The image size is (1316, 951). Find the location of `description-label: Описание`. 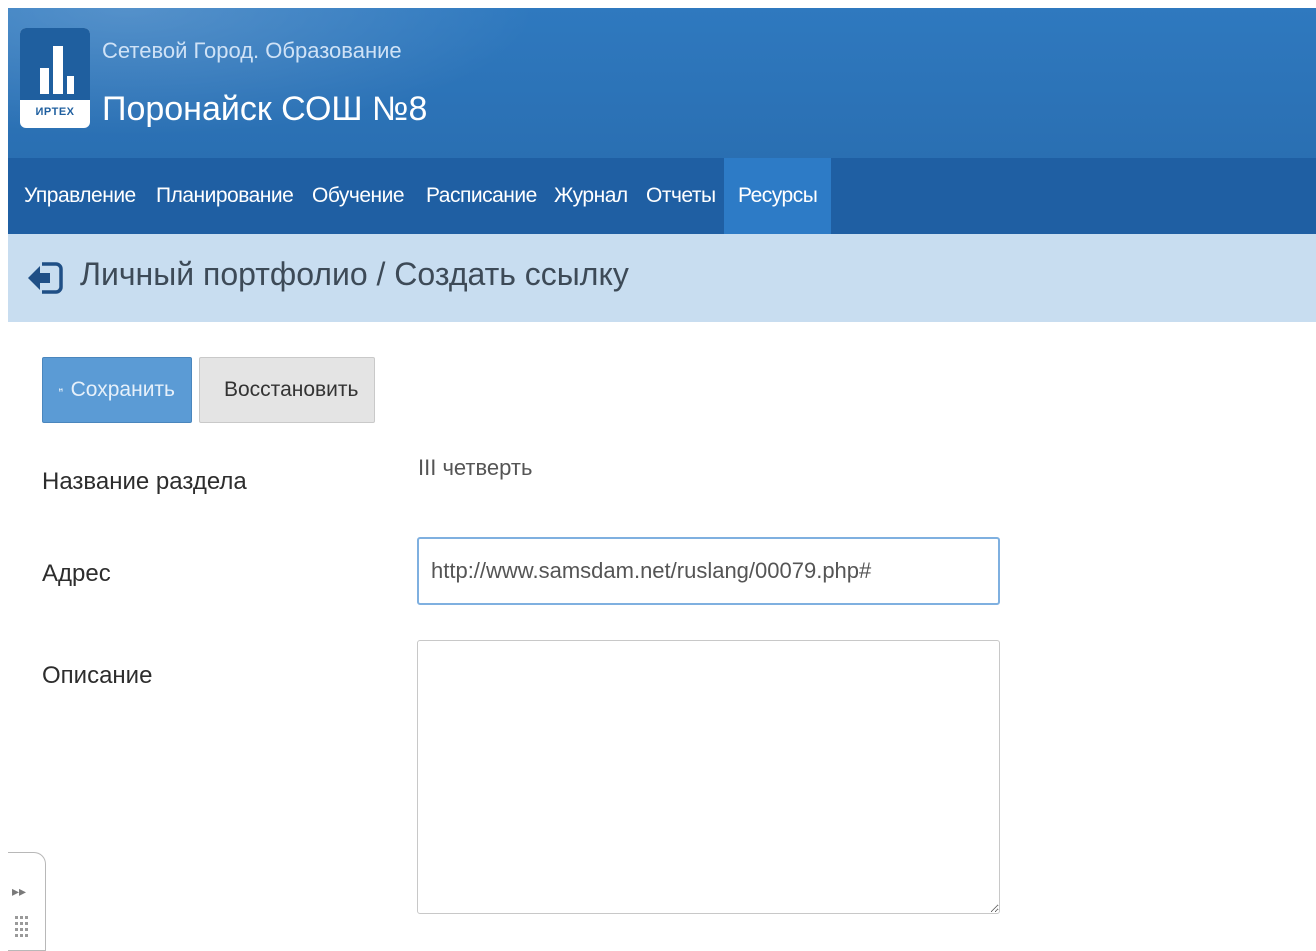

description-label: Описание is located at coordinates (97, 675).